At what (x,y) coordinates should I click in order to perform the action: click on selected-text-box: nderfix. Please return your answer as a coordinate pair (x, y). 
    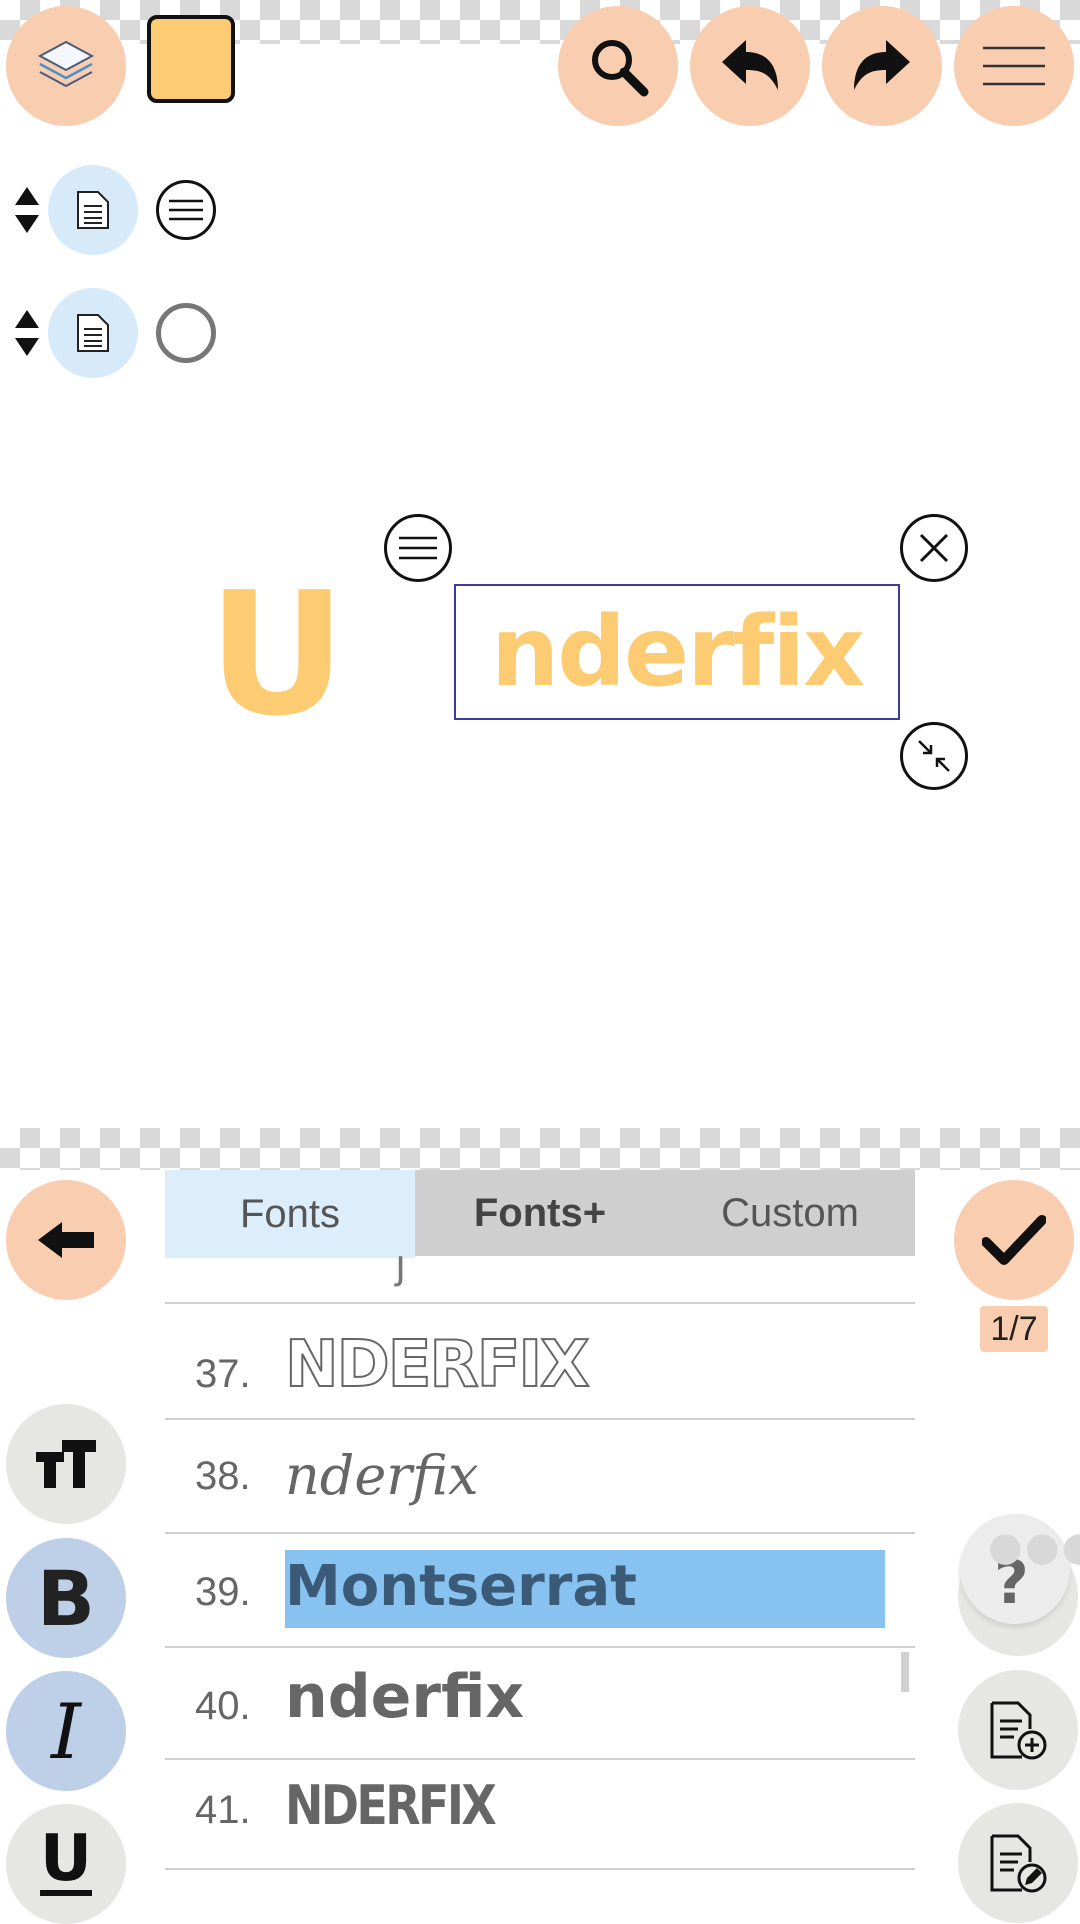
    Looking at the image, I should click on (677, 652).